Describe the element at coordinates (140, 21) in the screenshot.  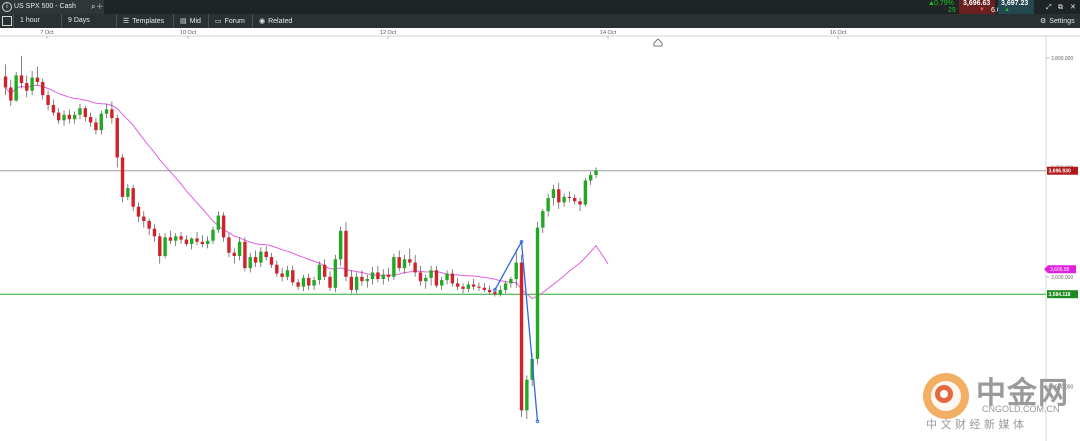
I see `templates-button: ☰ Templates` at that location.